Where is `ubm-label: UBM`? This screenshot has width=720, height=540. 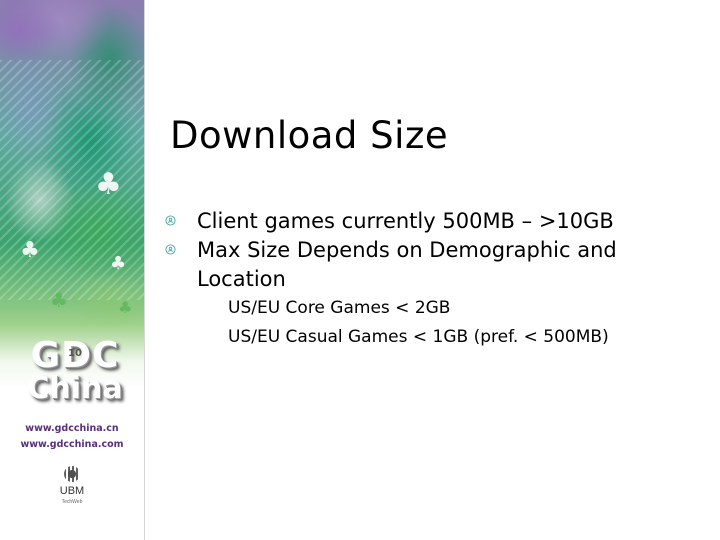
ubm-label: UBM is located at coordinates (72, 491).